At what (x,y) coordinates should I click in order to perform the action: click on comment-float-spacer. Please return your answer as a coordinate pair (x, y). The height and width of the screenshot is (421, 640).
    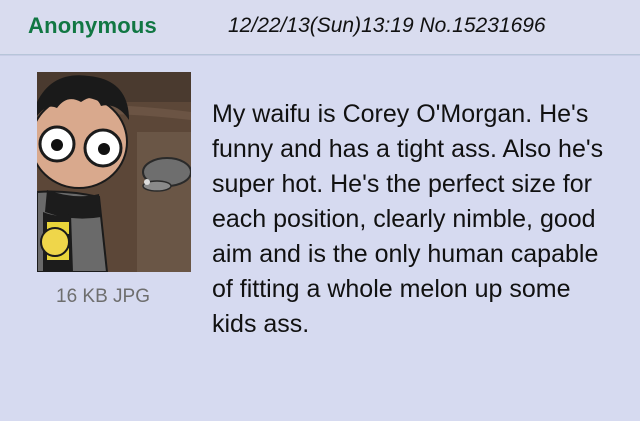
    Looking at the image, I should click on (124, 212).